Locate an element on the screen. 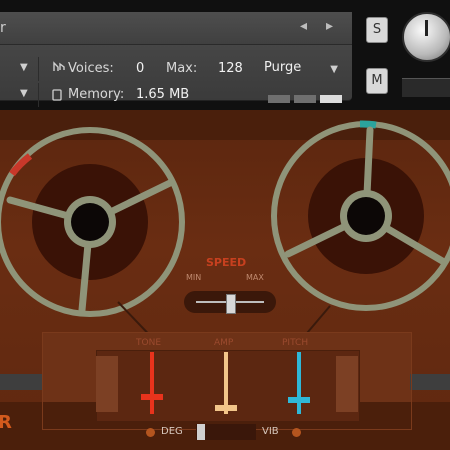 The width and height of the screenshot is (450, 450). memory-value: 1.65 MB is located at coordinates (163, 94).